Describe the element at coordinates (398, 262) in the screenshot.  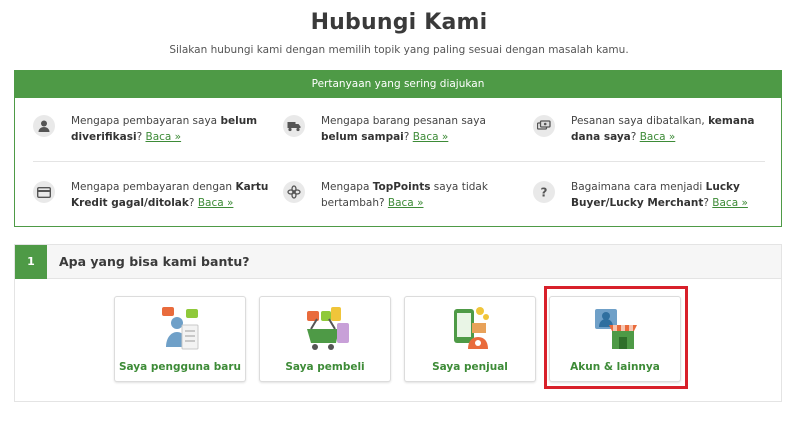
I see `help-header: 1 Apa yang bisa kami bantu?` at that location.